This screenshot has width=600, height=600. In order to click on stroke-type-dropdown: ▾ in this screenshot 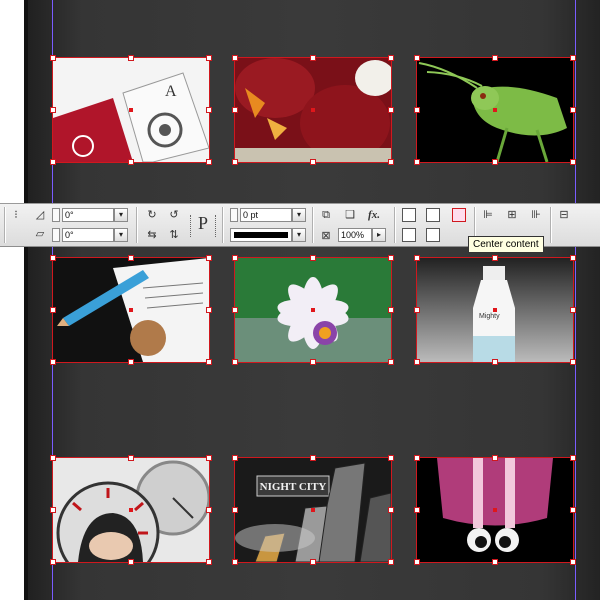, I will do `click(299, 235)`.